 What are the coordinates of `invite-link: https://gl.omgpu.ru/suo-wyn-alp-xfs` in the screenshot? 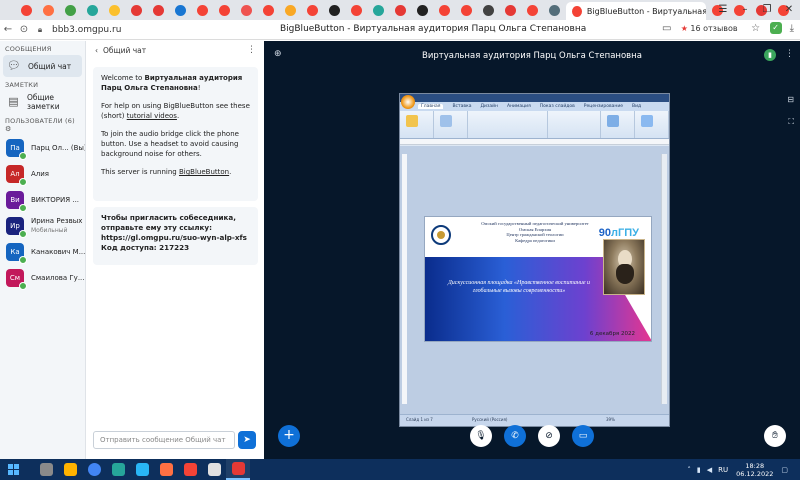 It's located at (175, 238).